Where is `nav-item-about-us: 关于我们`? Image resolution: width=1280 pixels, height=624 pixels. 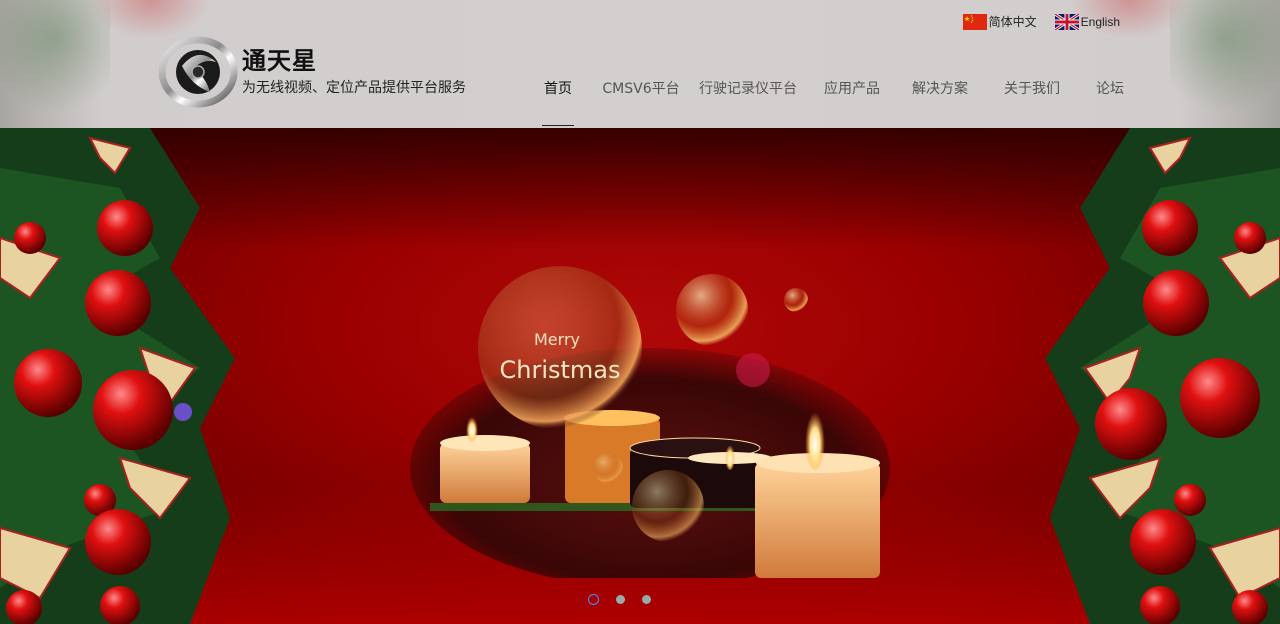 nav-item-about-us: 关于我们 is located at coordinates (1032, 102).